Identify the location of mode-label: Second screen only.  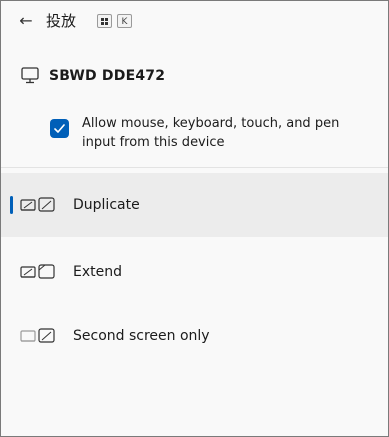
(141, 336).